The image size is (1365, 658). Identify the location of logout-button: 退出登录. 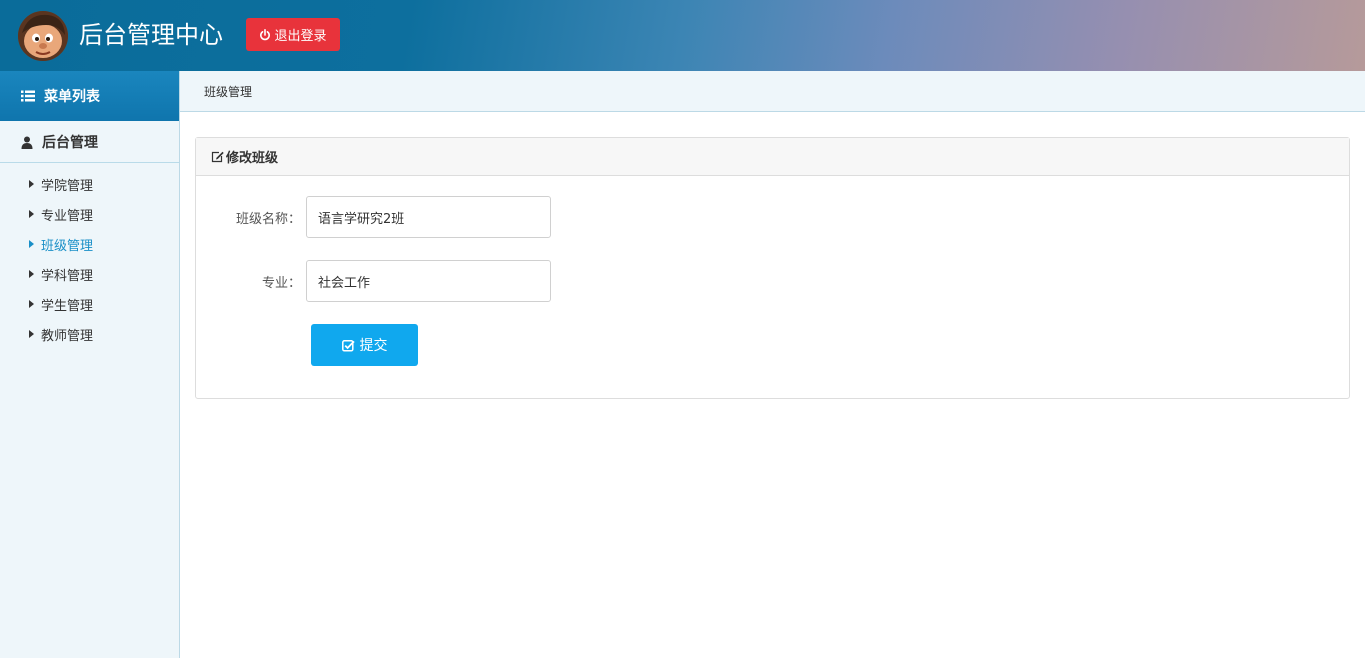
(293, 34).